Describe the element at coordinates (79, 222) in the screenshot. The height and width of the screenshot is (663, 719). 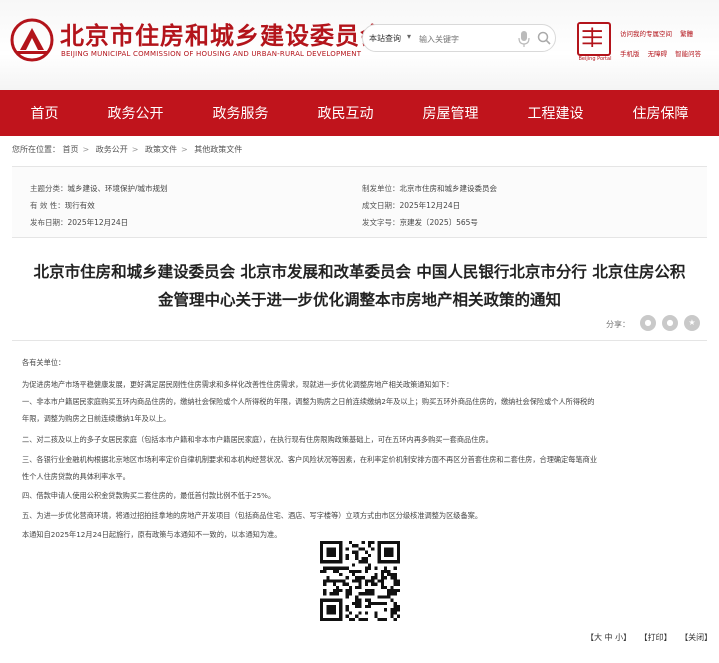
I see `meta-publish-date: 发布日期：2025年12月24日` at that location.